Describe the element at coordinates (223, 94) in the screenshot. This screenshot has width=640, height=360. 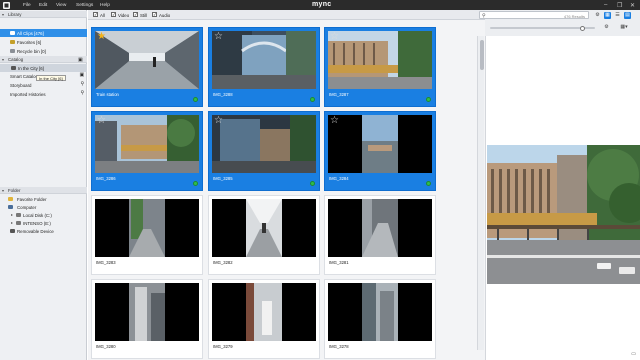
I see `clip-name: IMG_3288` at that location.